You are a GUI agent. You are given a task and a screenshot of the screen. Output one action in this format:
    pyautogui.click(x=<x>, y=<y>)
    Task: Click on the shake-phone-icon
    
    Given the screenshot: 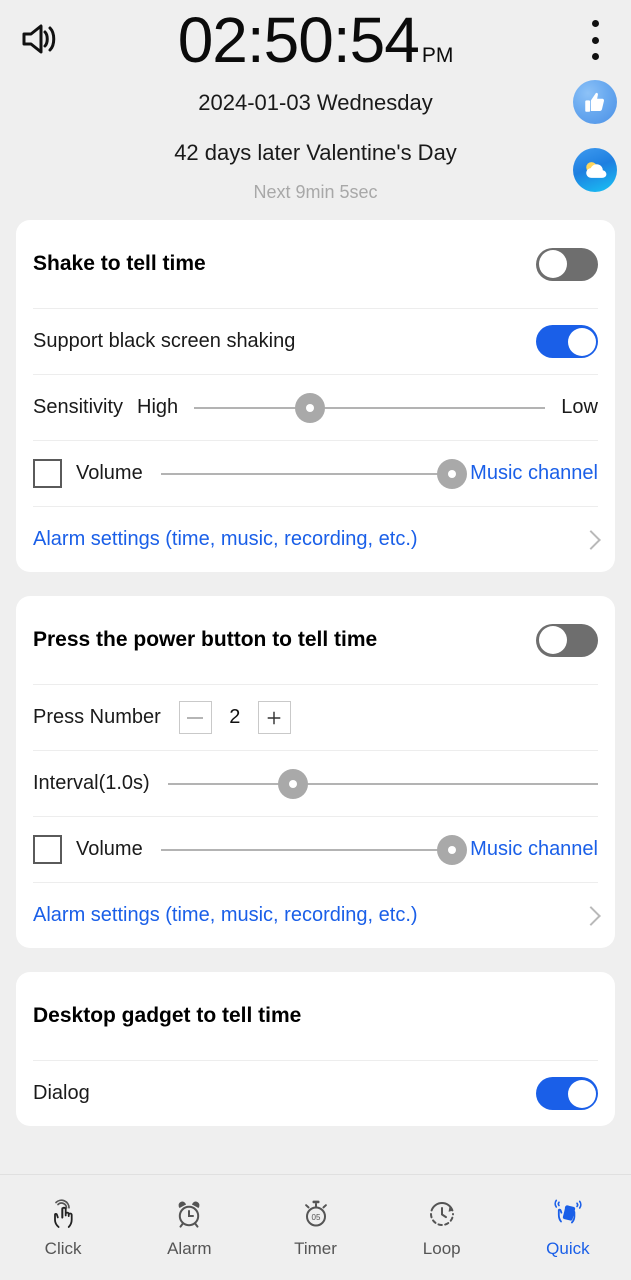 What is the action you would take?
    pyautogui.click(x=568, y=1211)
    